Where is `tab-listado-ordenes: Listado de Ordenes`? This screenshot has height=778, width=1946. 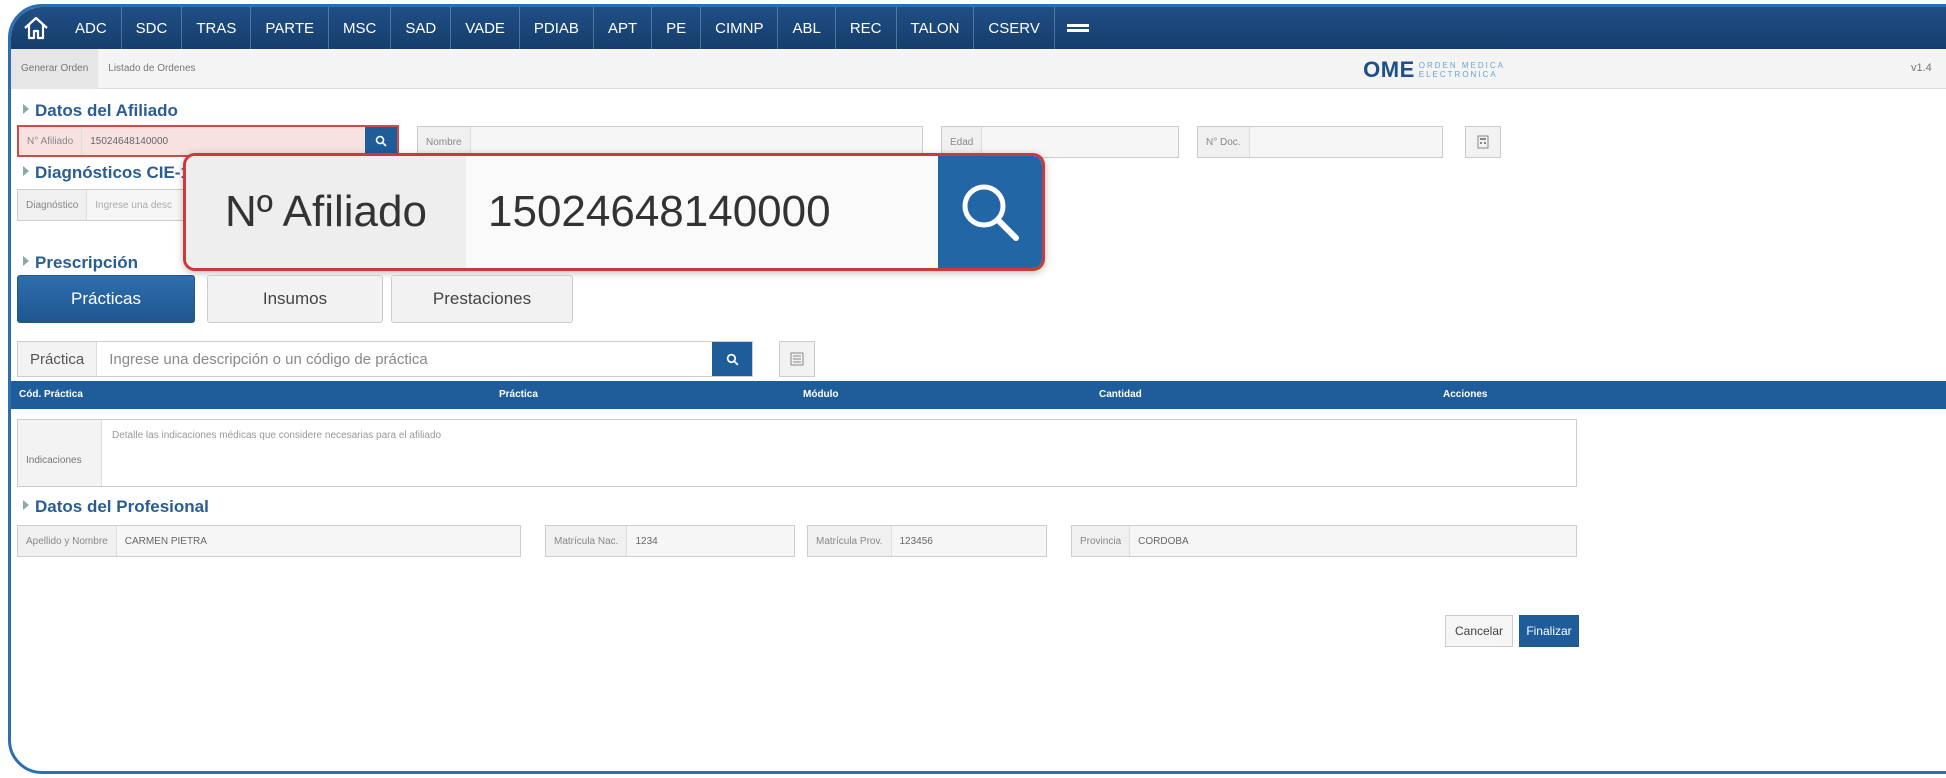
tab-listado-ordenes: Listado de Ordenes is located at coordinates (151, 69).